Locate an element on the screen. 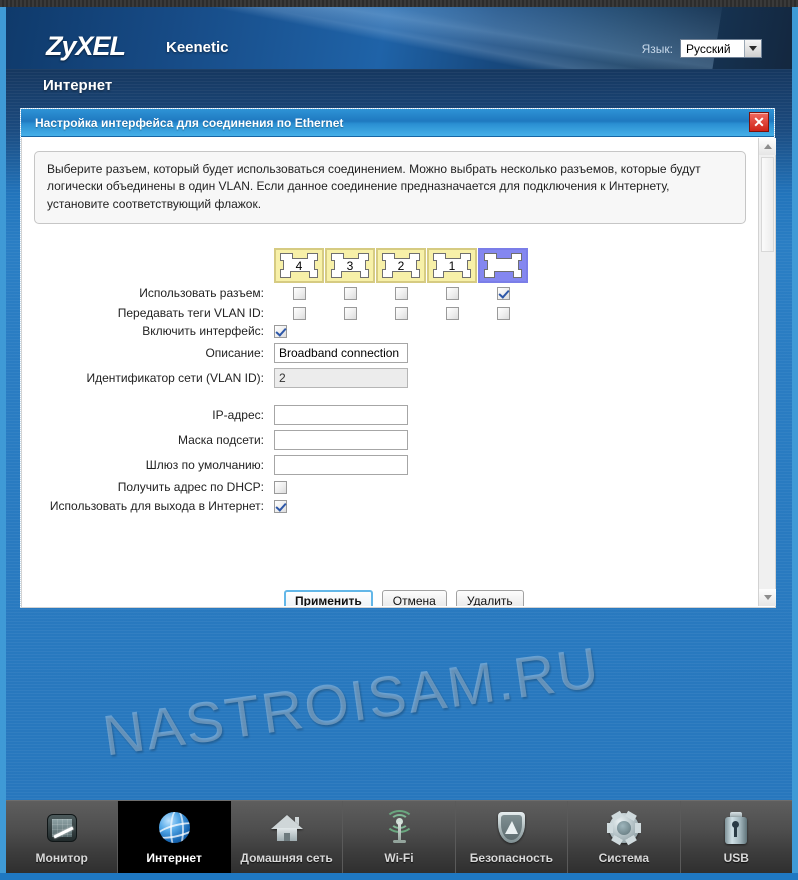 The width and height of the screenshot is (798, 880). language-selector: Язык: Русский is located at coordinates (702, 48).